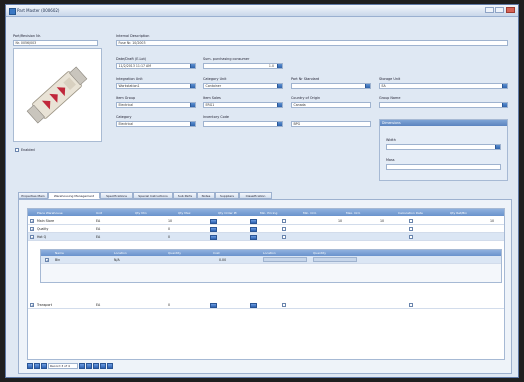  Describe the element at coordinates (50, 213) in the screenshot. I see `col-place: Place Warehouse` at that location.